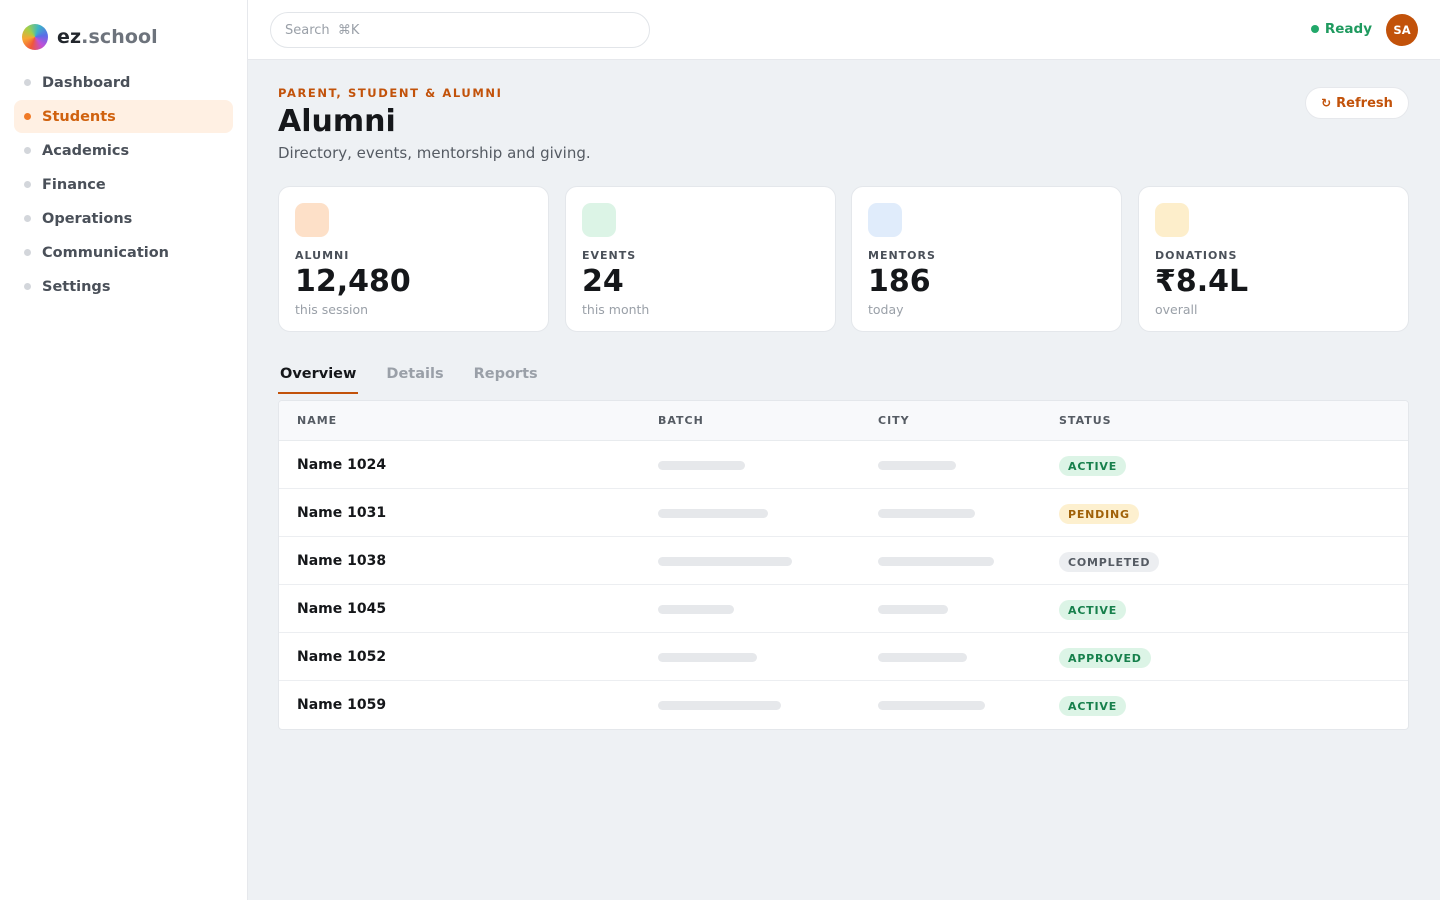 This screenshot has width=1440, height=900. What do you see at coordinates (1314, 29) in the screenshot?
I see `status-dot-icon` at bounding box center [1314, 29].